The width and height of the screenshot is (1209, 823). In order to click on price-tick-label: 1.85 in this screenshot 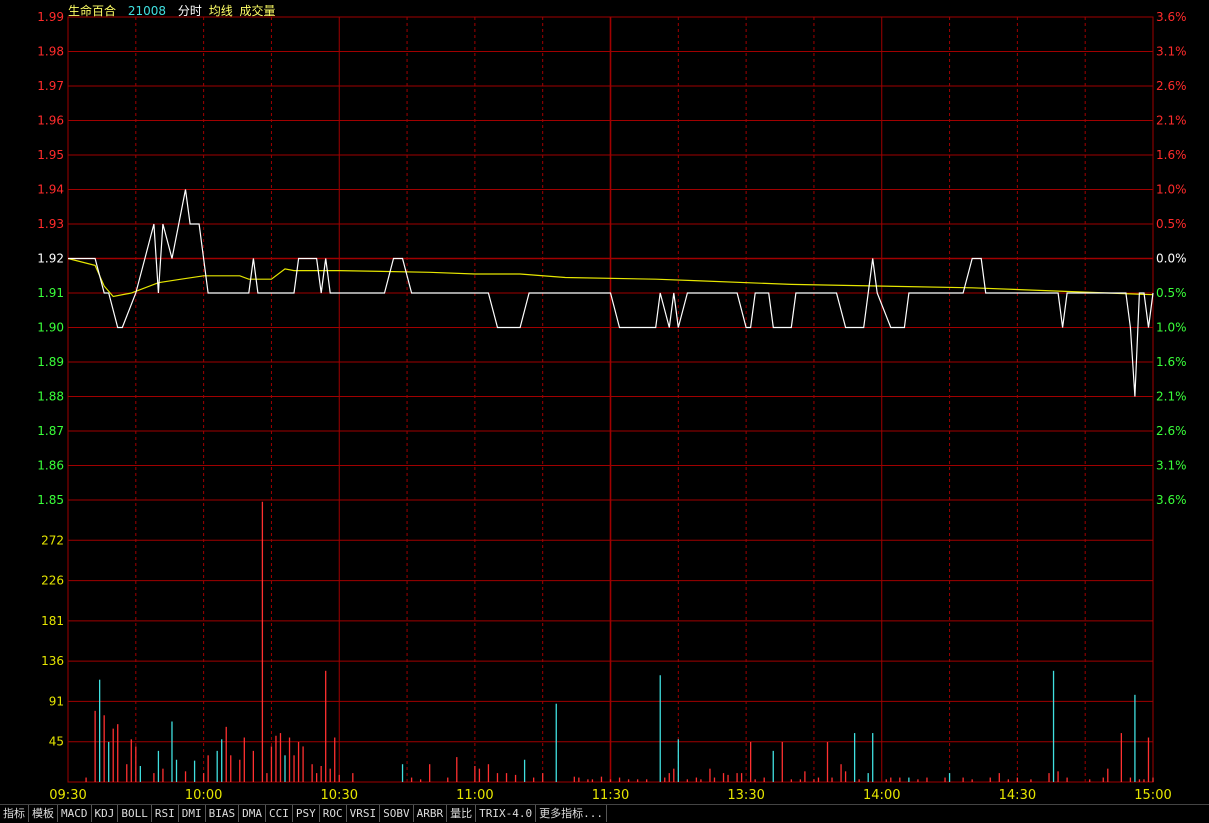, I will do `click(50, 500)`.